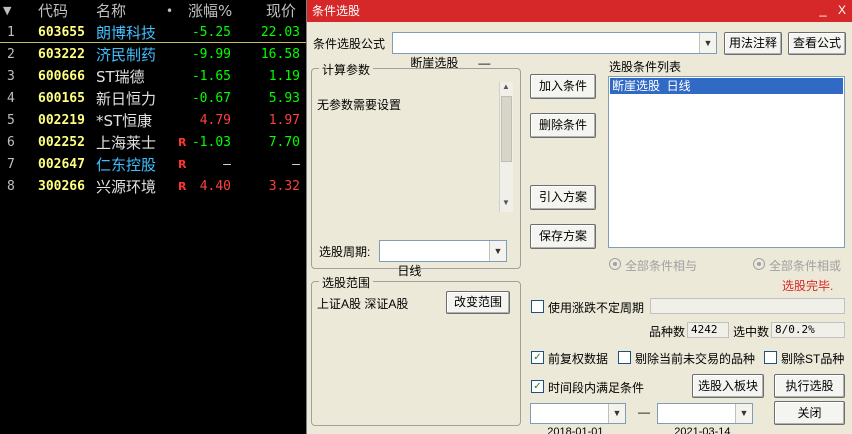 Image resolution: width=852 pixels, height=434 pixels. What do you see at coordinates (120, 77) in the screenshot?
I see `stock-name: ST瑞德` at bounding box center [120, 77].